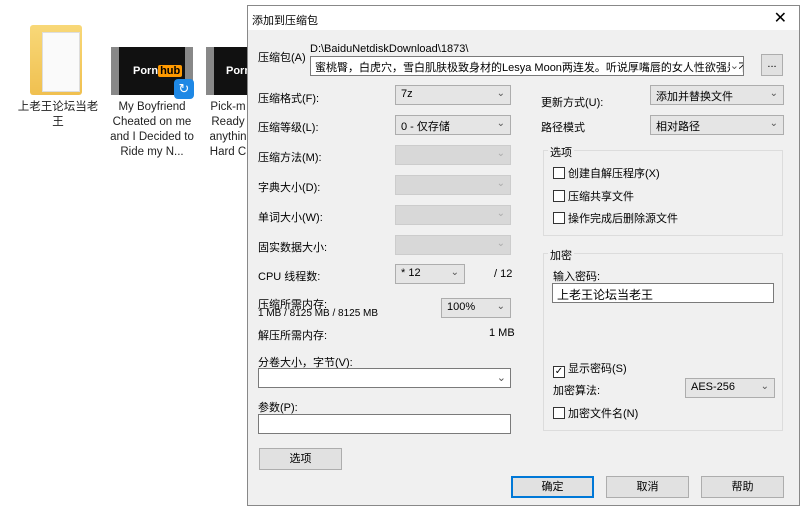 This screenshot has height=506, width=800. Describe the element at coordinates (300, 459) in the screenshot. I see `options-button: 选项` at that location.